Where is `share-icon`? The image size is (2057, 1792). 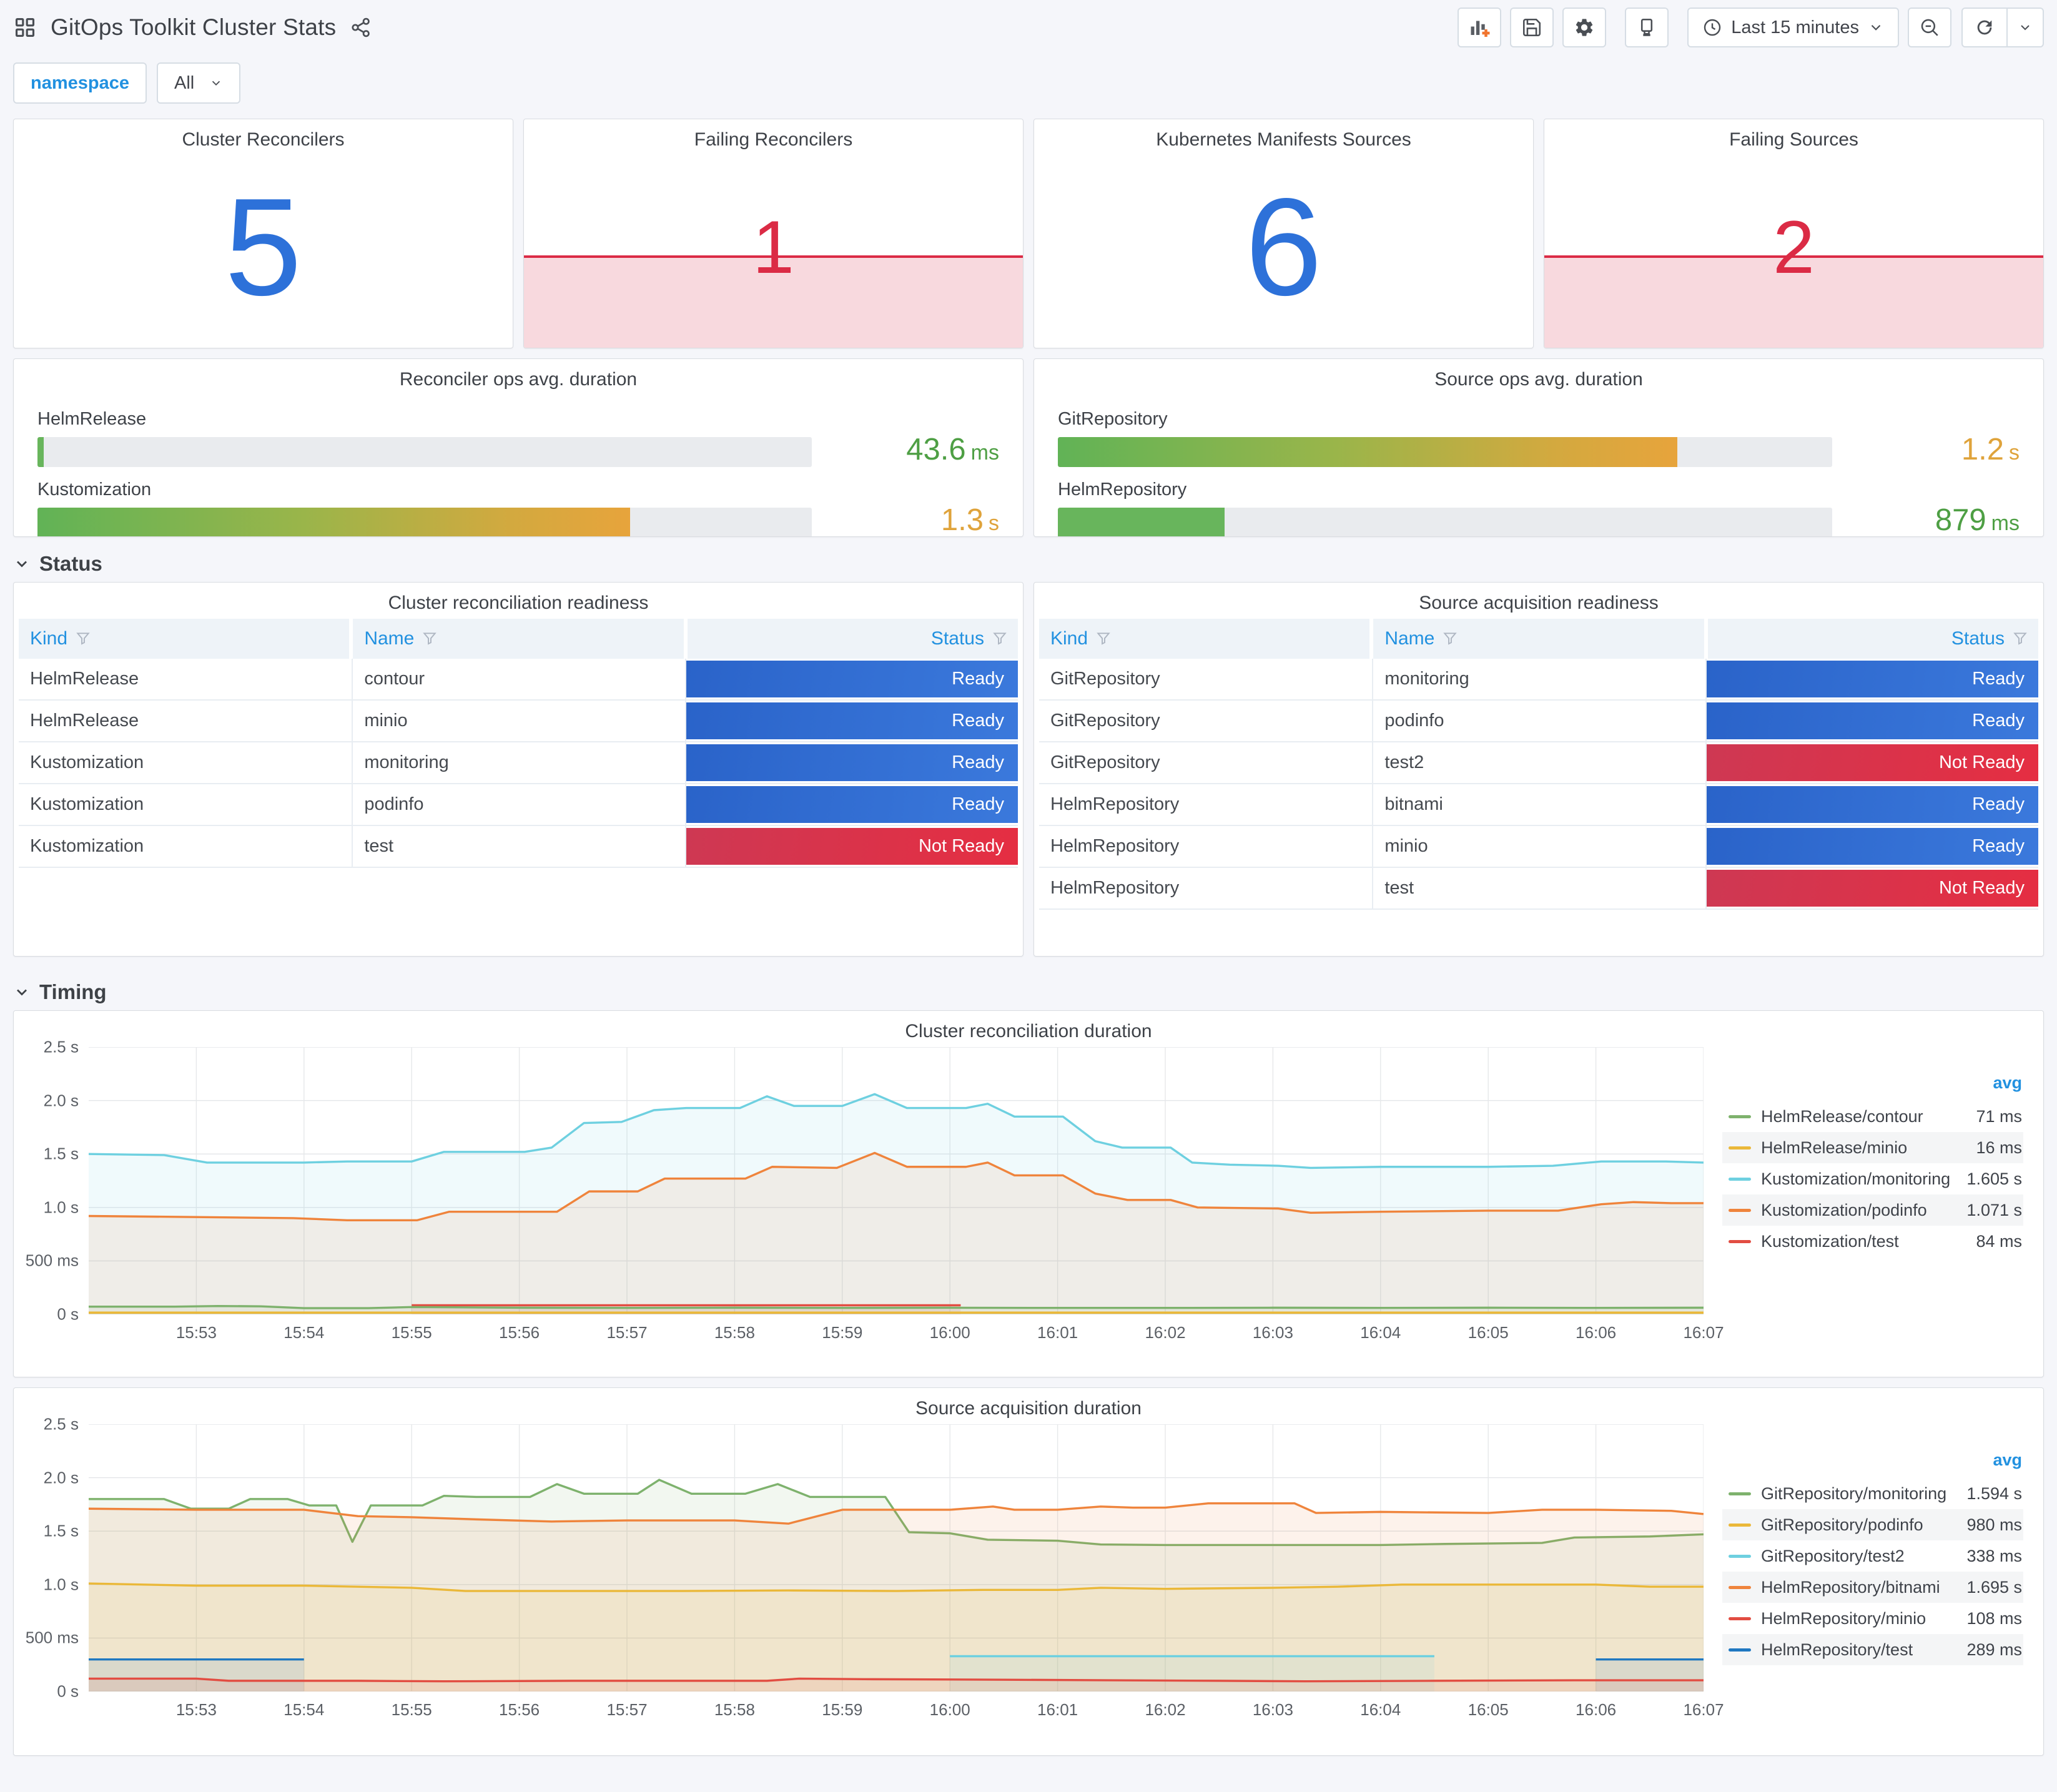
share-icon is located at coordinates (361, 27).